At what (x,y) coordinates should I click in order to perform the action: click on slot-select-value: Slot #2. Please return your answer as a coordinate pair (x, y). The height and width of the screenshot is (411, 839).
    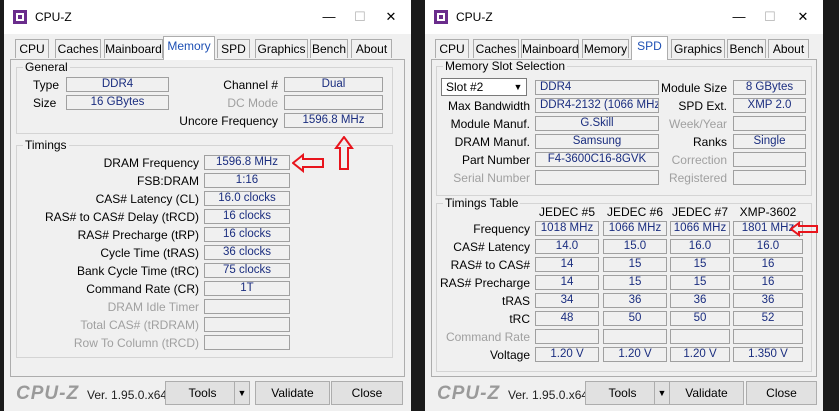
    Looking at the image, I should click on (465, 87).